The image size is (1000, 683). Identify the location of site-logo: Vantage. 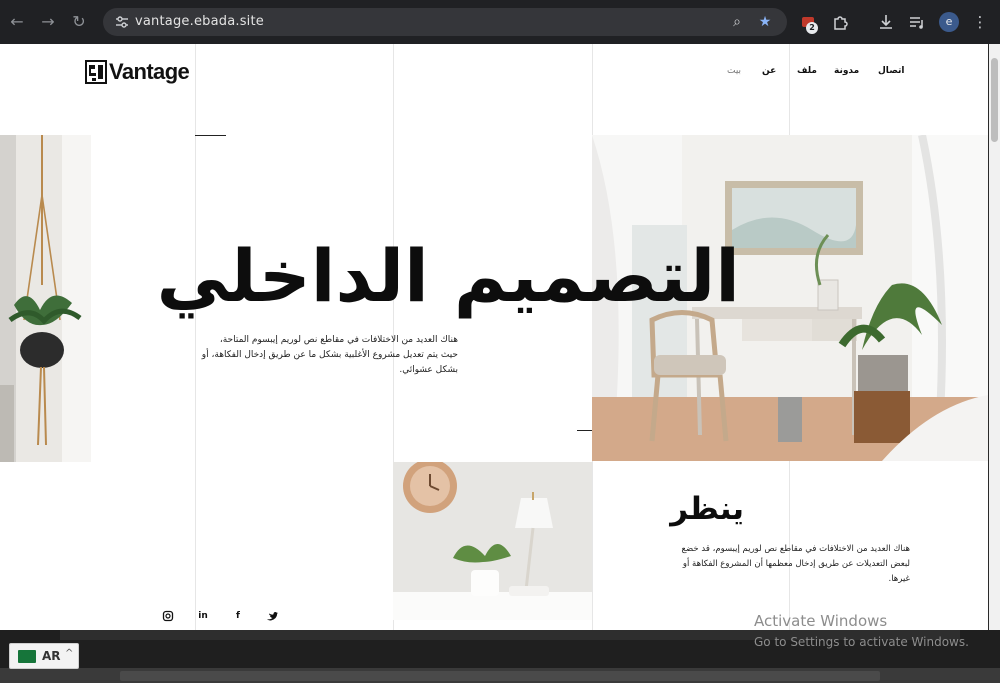
(137, 72).